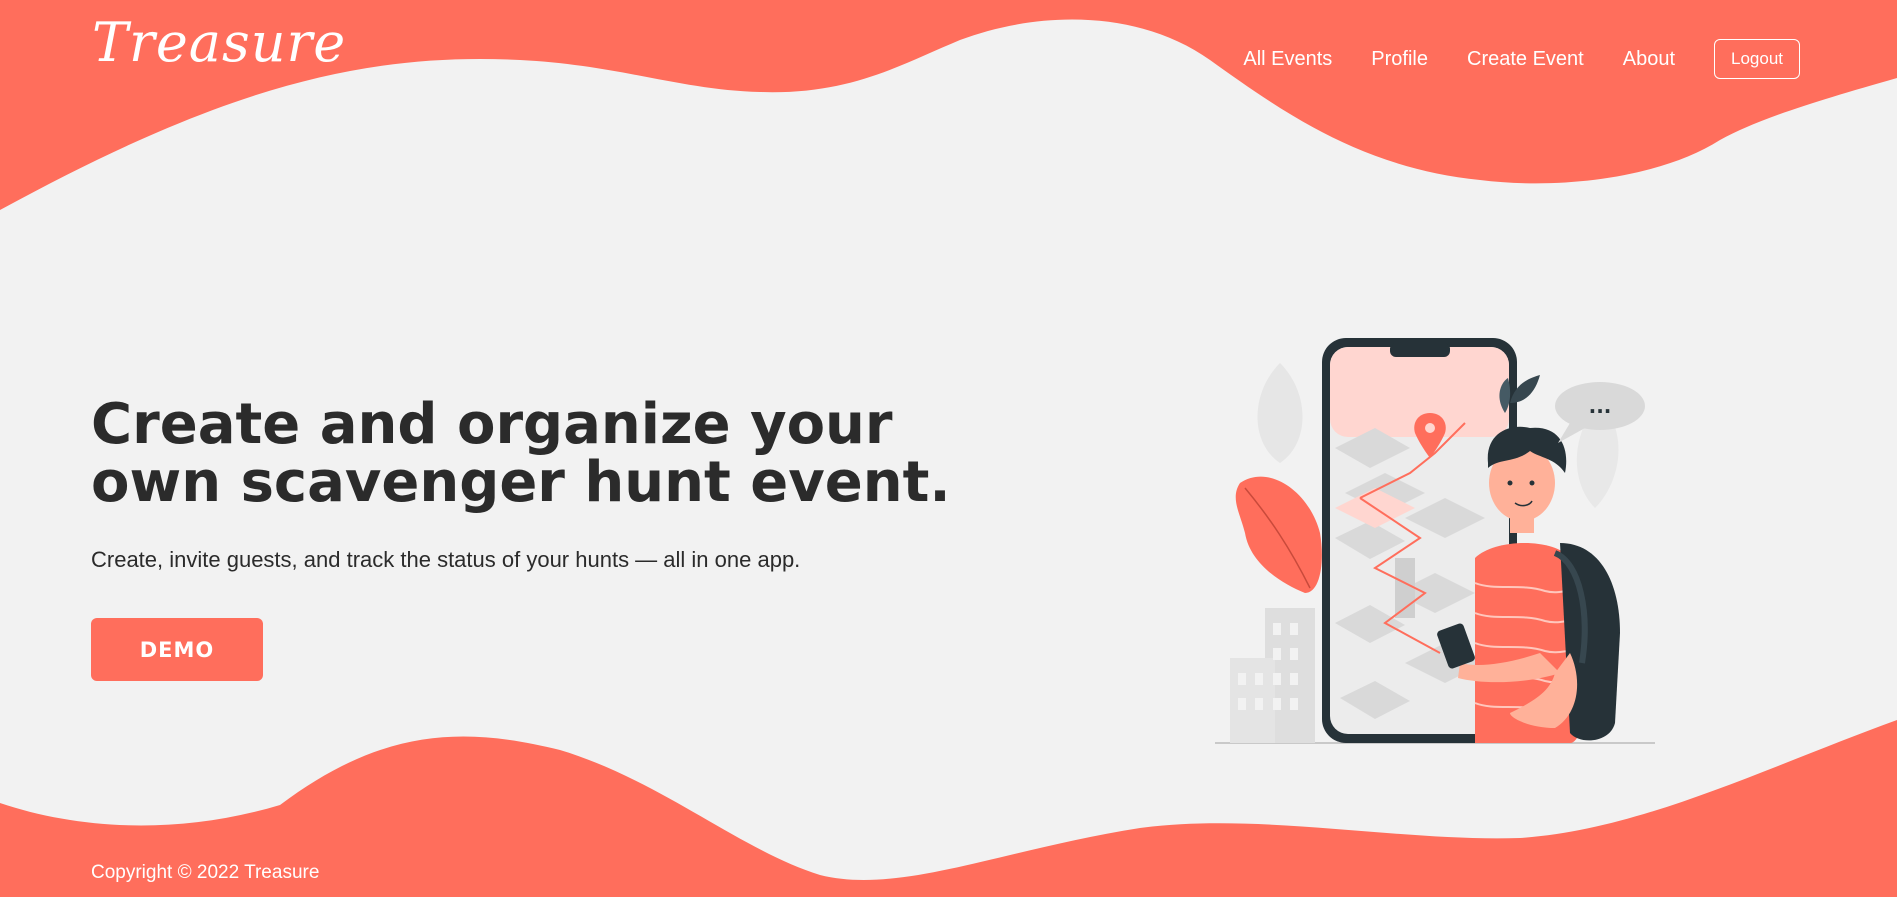 The width and height of the screenshot is (1897, 897). Describe the element at coordinates (1399, 59) in the screenshot. I see `nav-profile: Profile` at that location.